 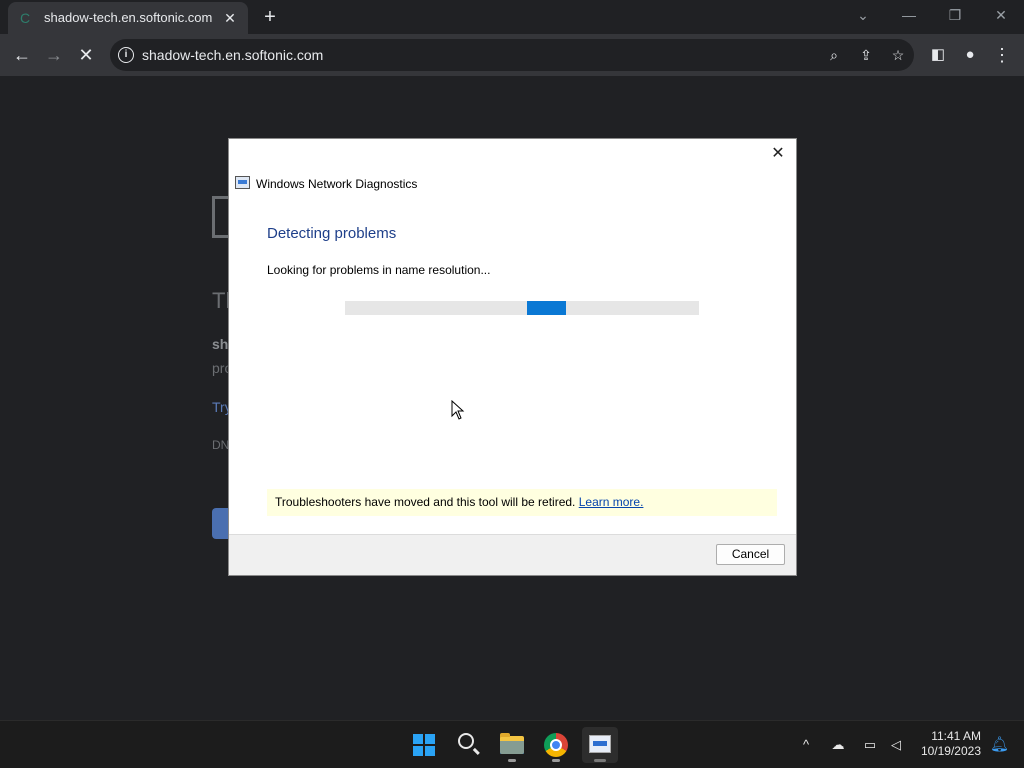 What do you see at coordinates (25, 18) in the screenshot?
I see `loading-spinner-icon: C` at bounding box center [25, 18].